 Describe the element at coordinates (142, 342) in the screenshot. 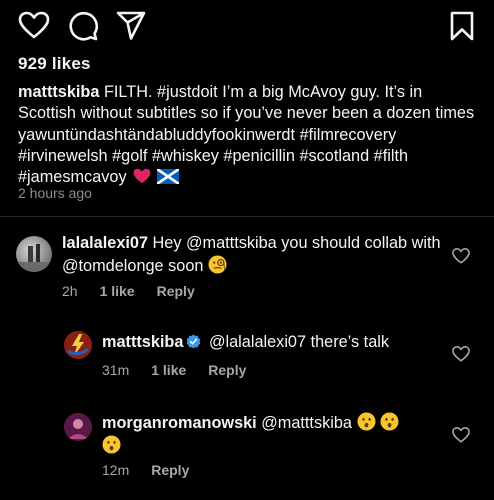

I see `comment-username: matttskiba` at that location.